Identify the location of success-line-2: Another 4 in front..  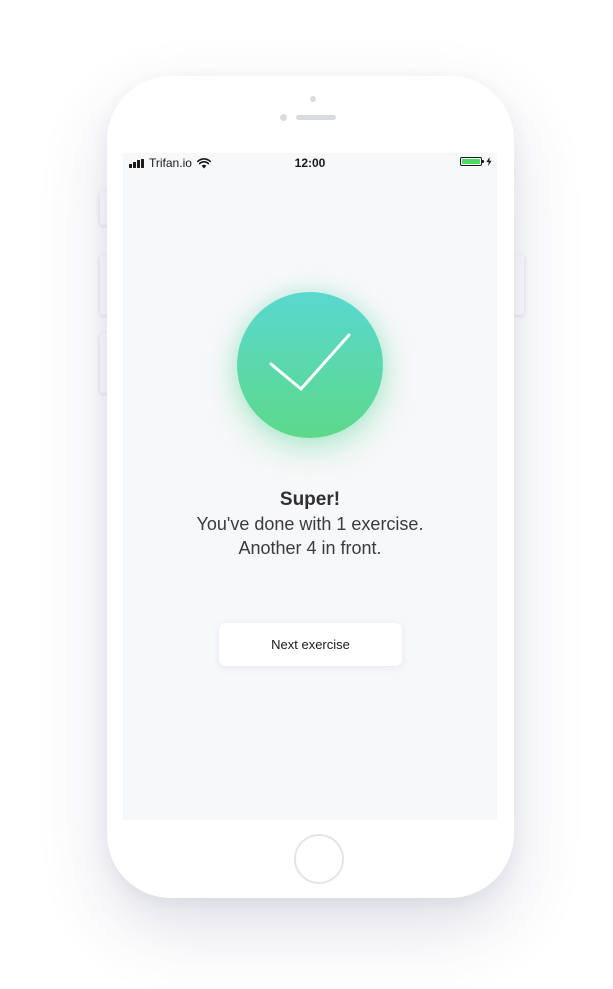
(310, 548).